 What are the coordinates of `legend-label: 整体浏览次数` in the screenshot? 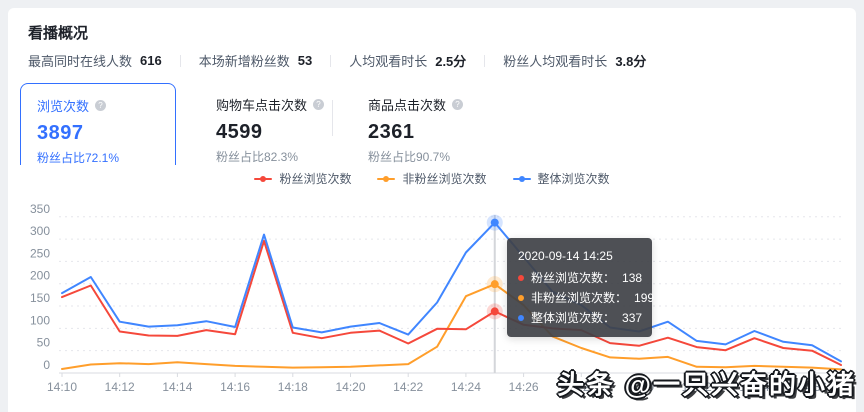 It's located at (573, 179).